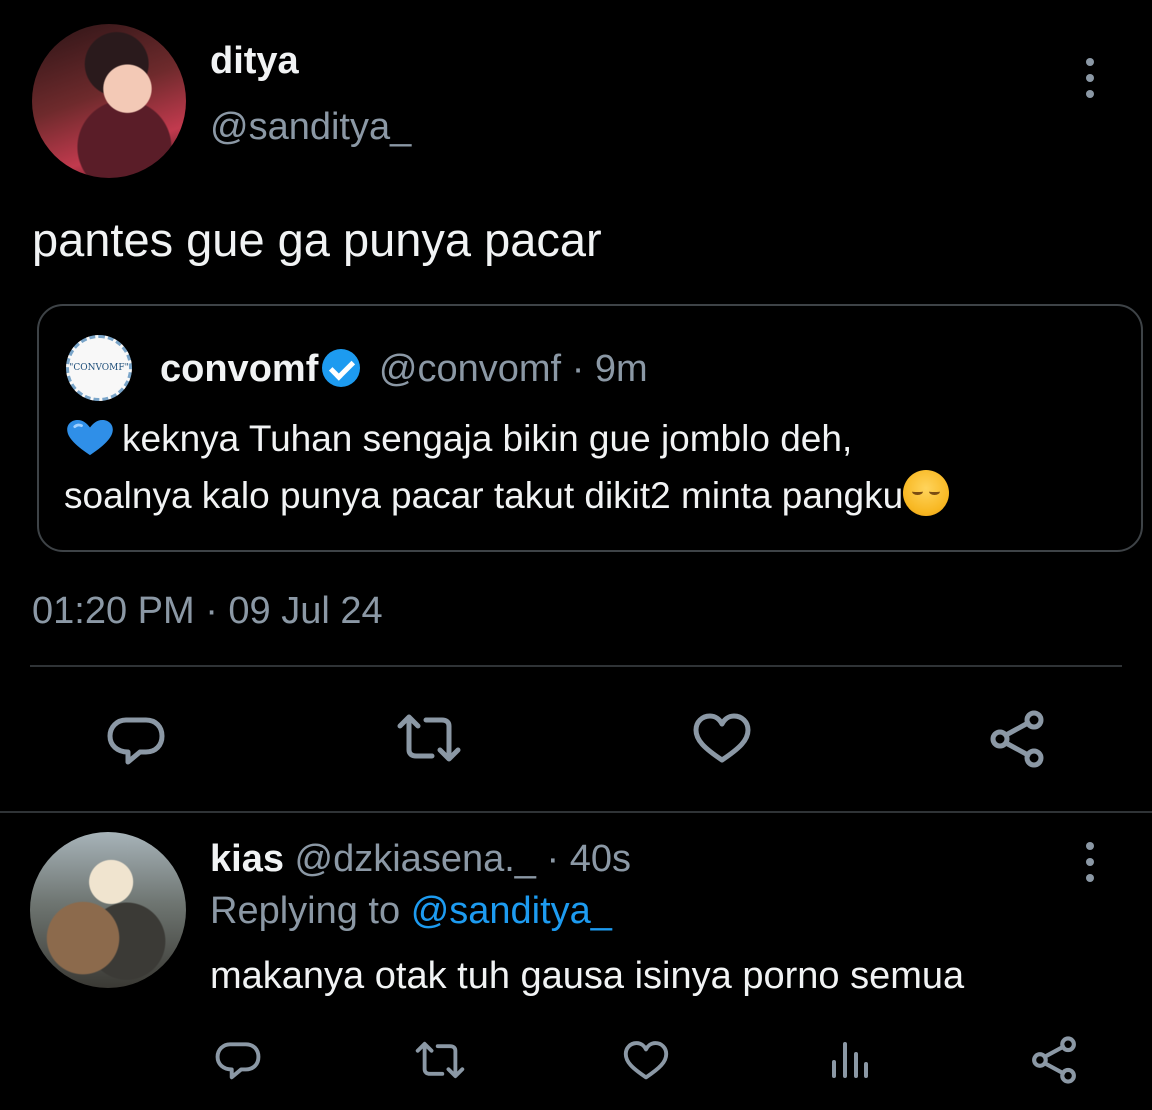  What do you see at coordinates (1090, 862) in the screenshot?
I see `reply-more-options-icon` at bounding box center [1090, 862].